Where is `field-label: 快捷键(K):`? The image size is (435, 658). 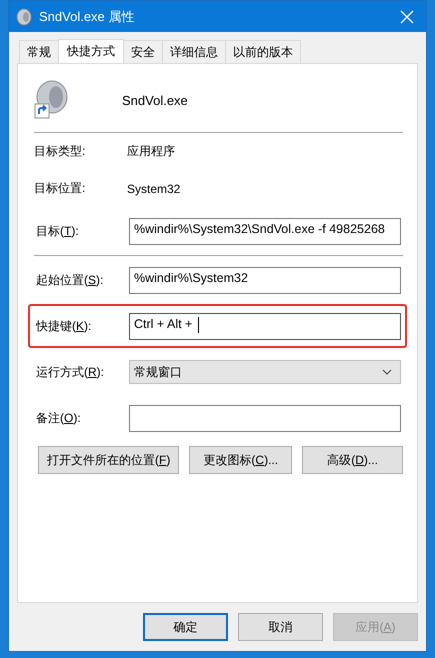 field-label: 快捷键(K): is located at coordinates (64, 326).